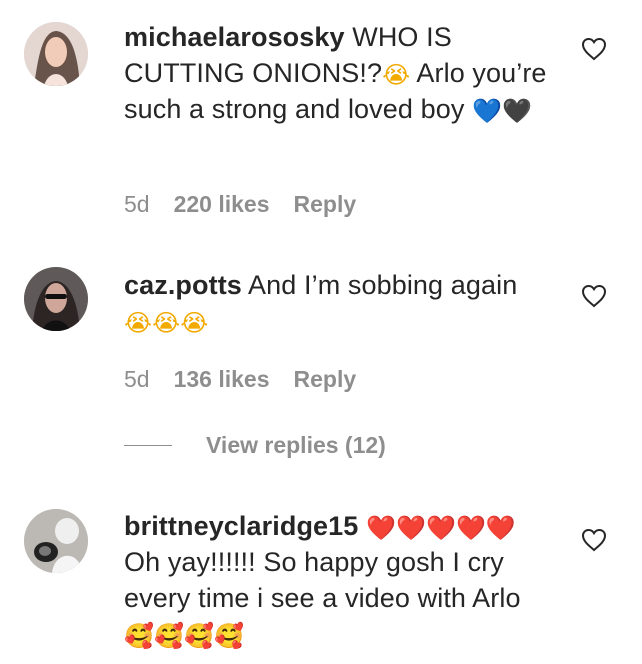 This screenshot has height=664, width=642. Describe the element at coordinates (517, 111) in the screenshot. I see `black-heart-emoji: 🖤` at that location.